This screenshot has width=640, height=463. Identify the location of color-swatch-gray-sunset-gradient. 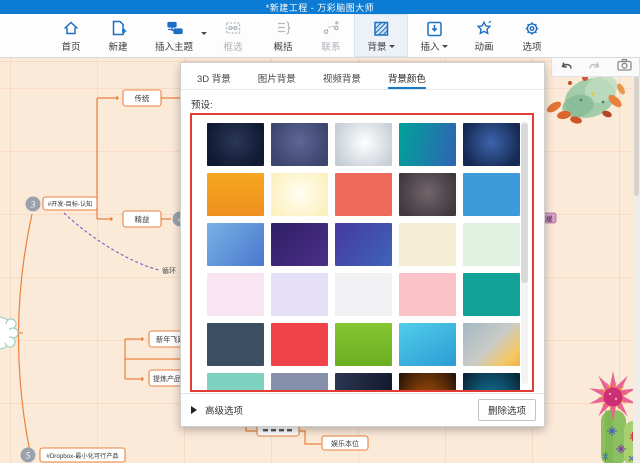
(491, 344).